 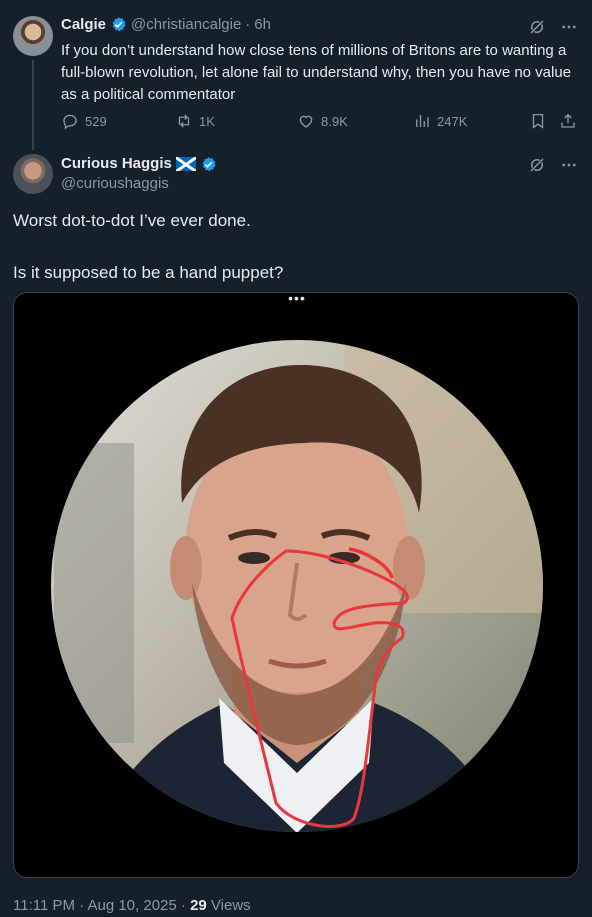 I want to click on reply-text-line-2: Is it supposed to be a hand puppet?, so click(x=148, y=272).